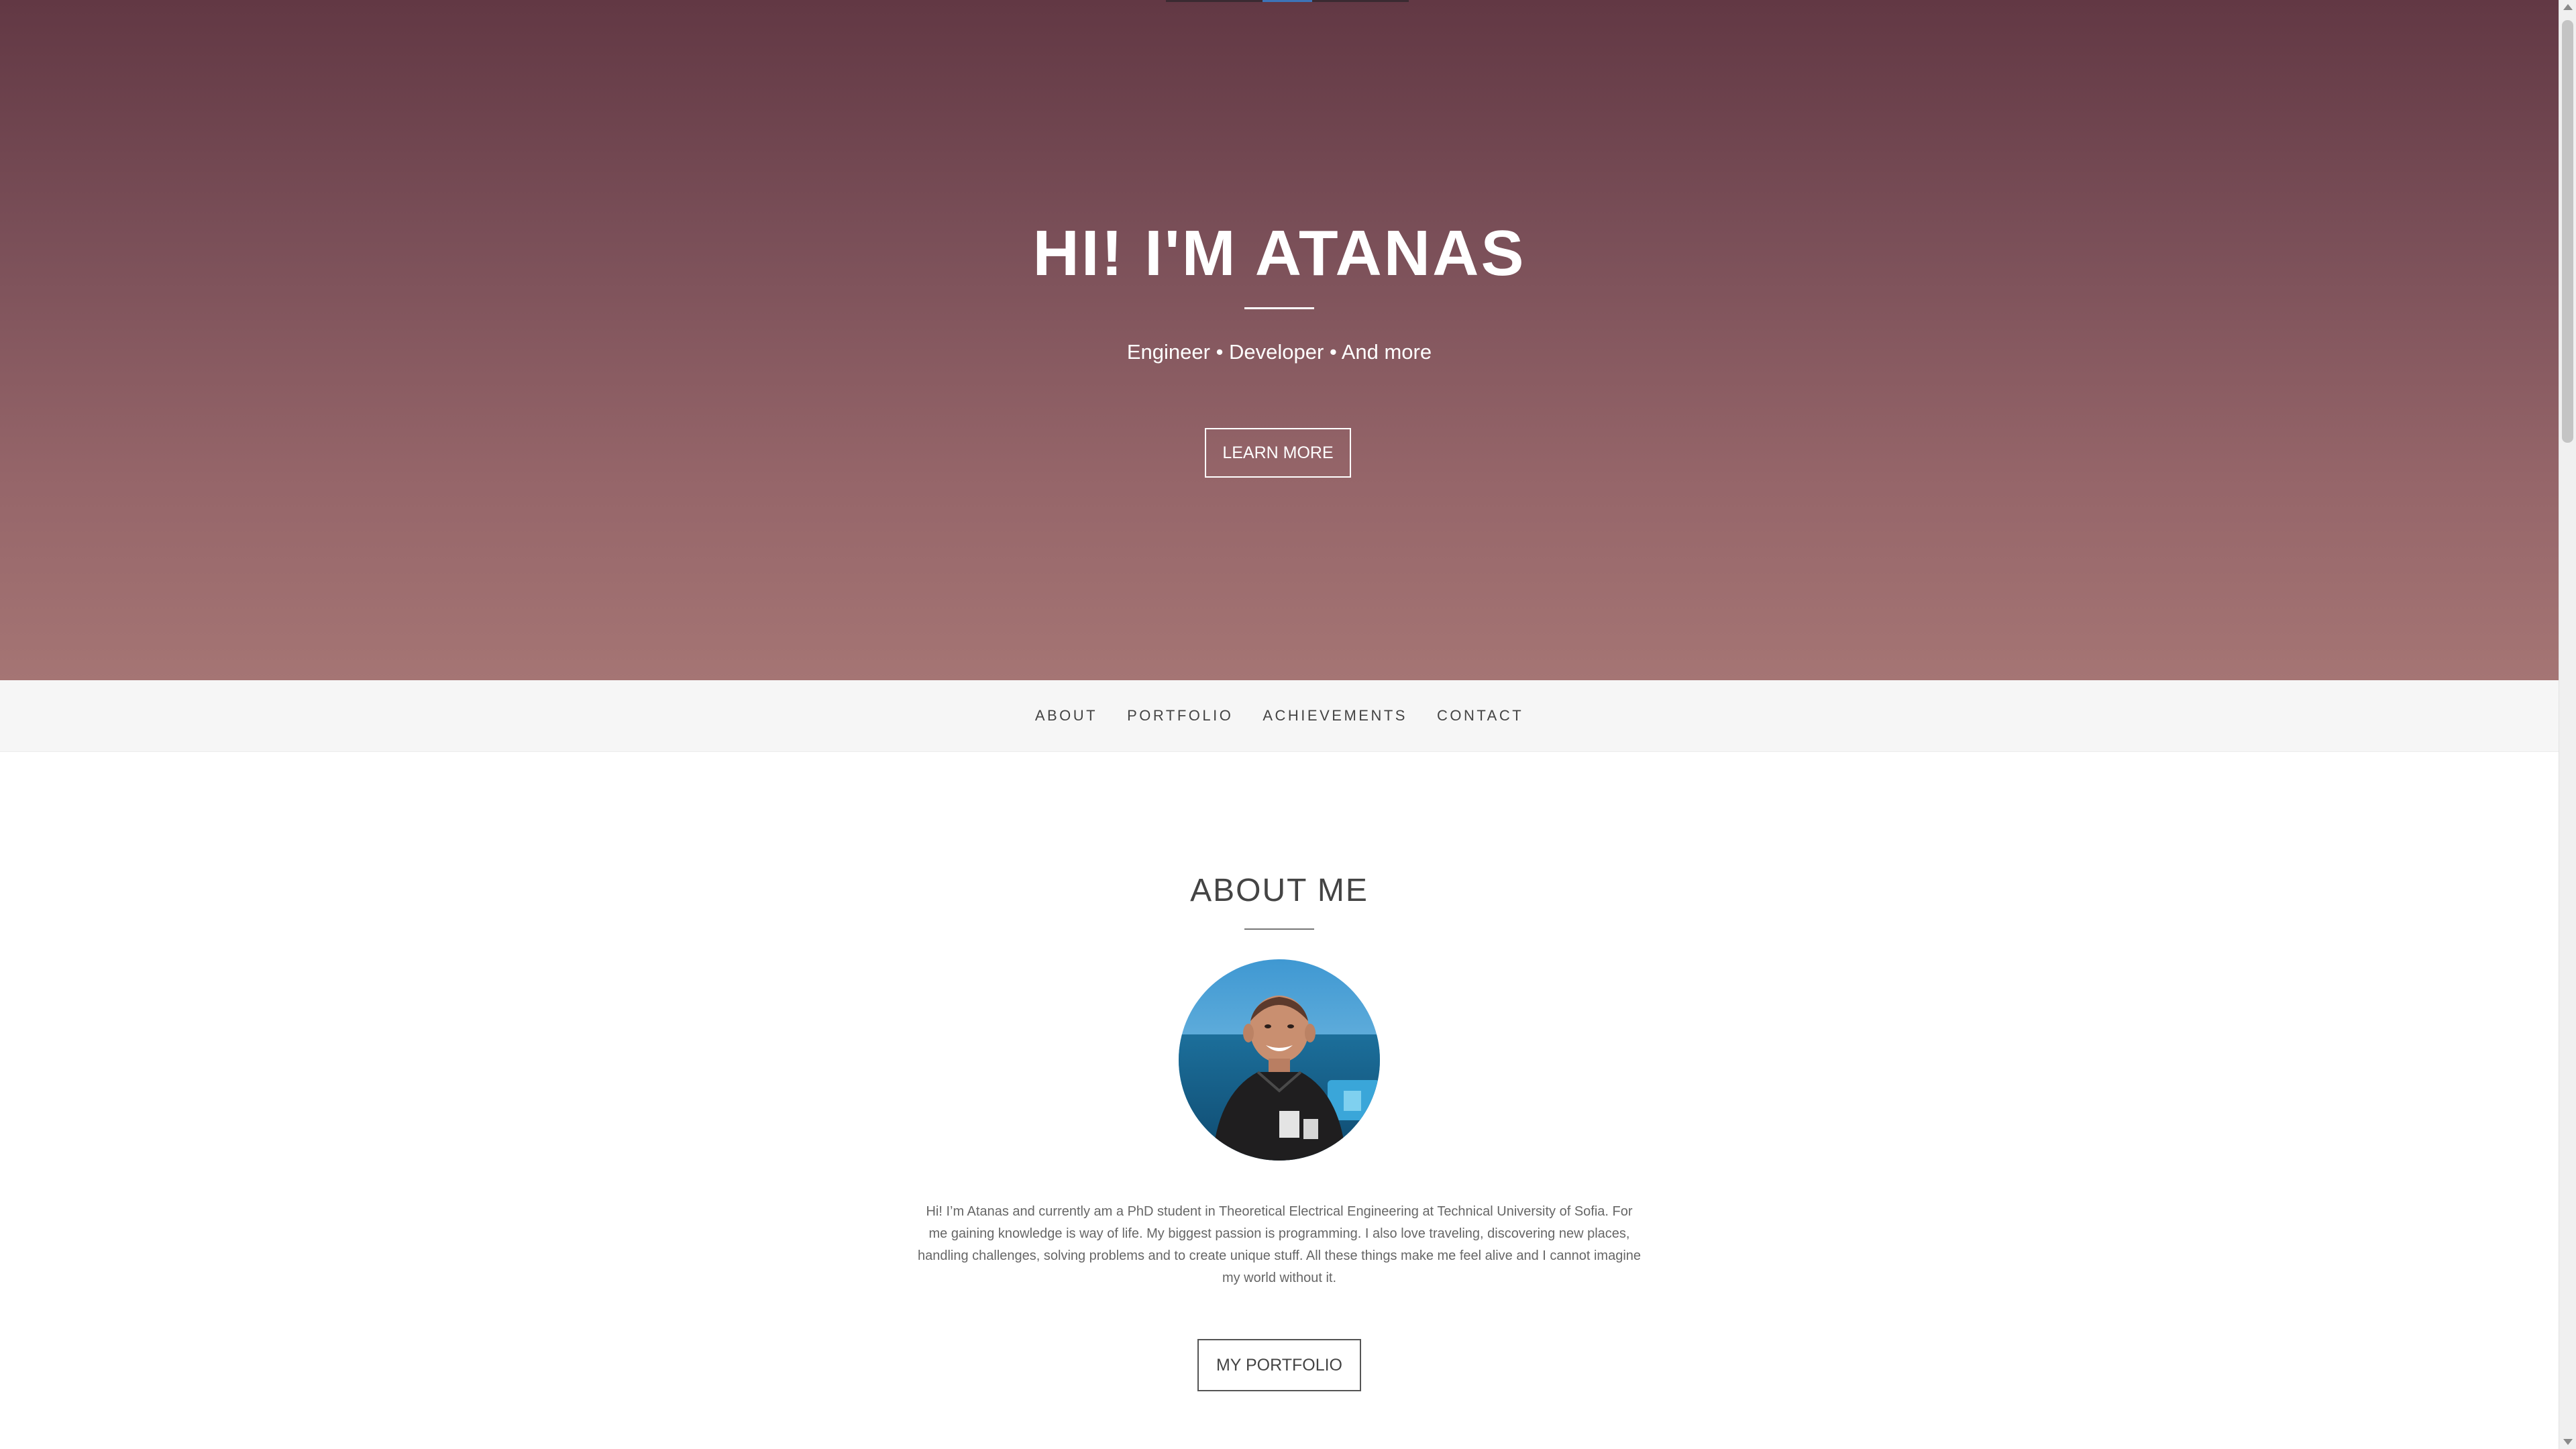 The width and height of the screenshot is (2576, 1449). Describe the element at coordinates (1180, 715) in the screenshot. I see `nav-item-portfolio: PORTFOLIO` at that location.